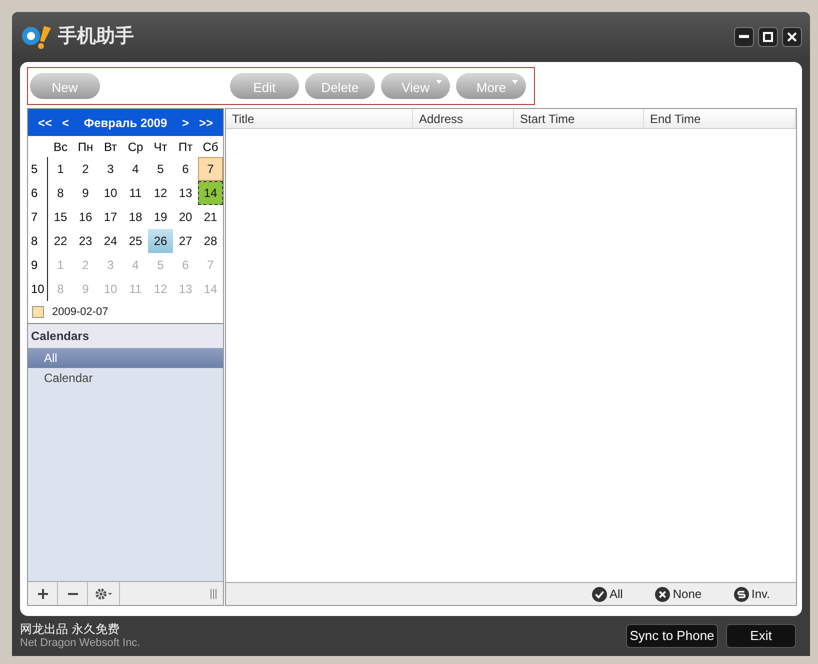 This screenshot has height=664, width=818. I want to click on calendar-day: 18, so click(135, 217).